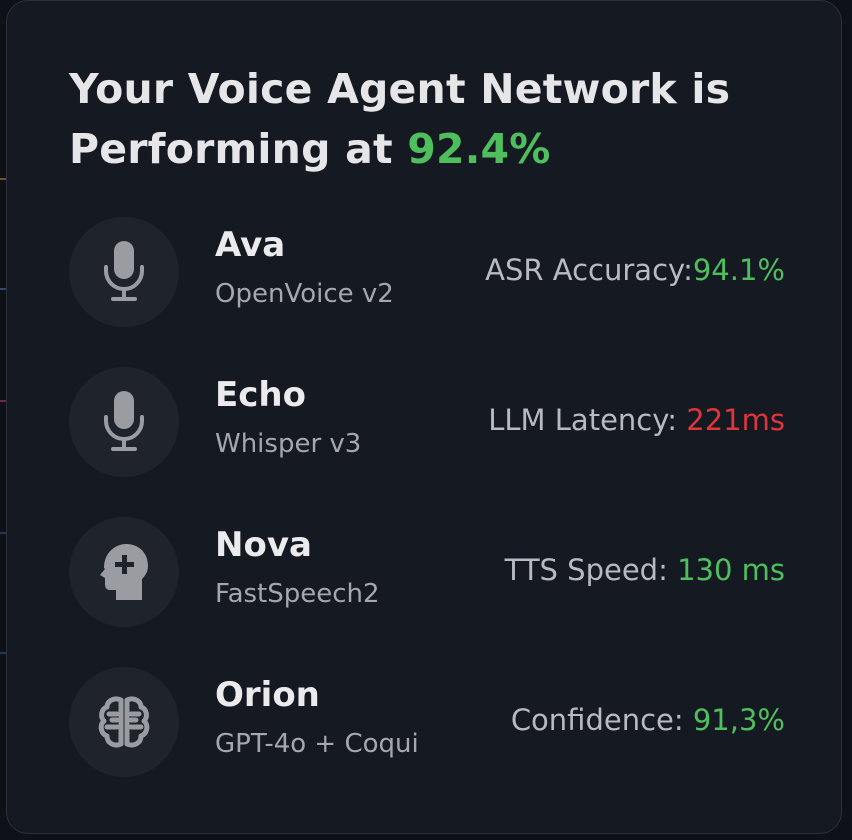 Image resolution: width=852 pixels, height=840 pixels. What do you see at coordinates (267, 695) in the screenshot?
I see `agent-name: Orion` at bounding box center [267, 695].